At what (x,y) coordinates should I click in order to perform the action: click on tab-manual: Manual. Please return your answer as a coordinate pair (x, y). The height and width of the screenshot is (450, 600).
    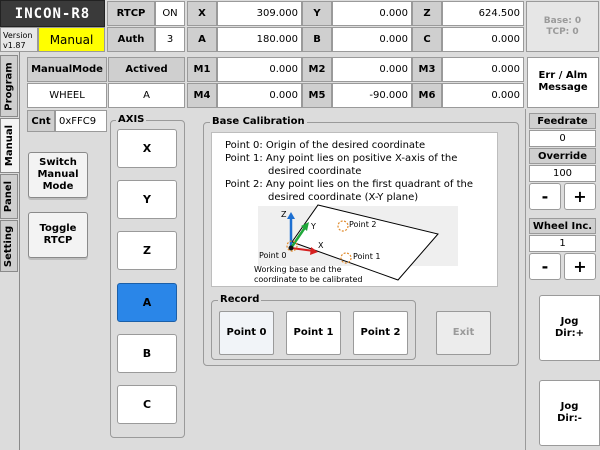
    Looking at the image, I should click on (10, 145).